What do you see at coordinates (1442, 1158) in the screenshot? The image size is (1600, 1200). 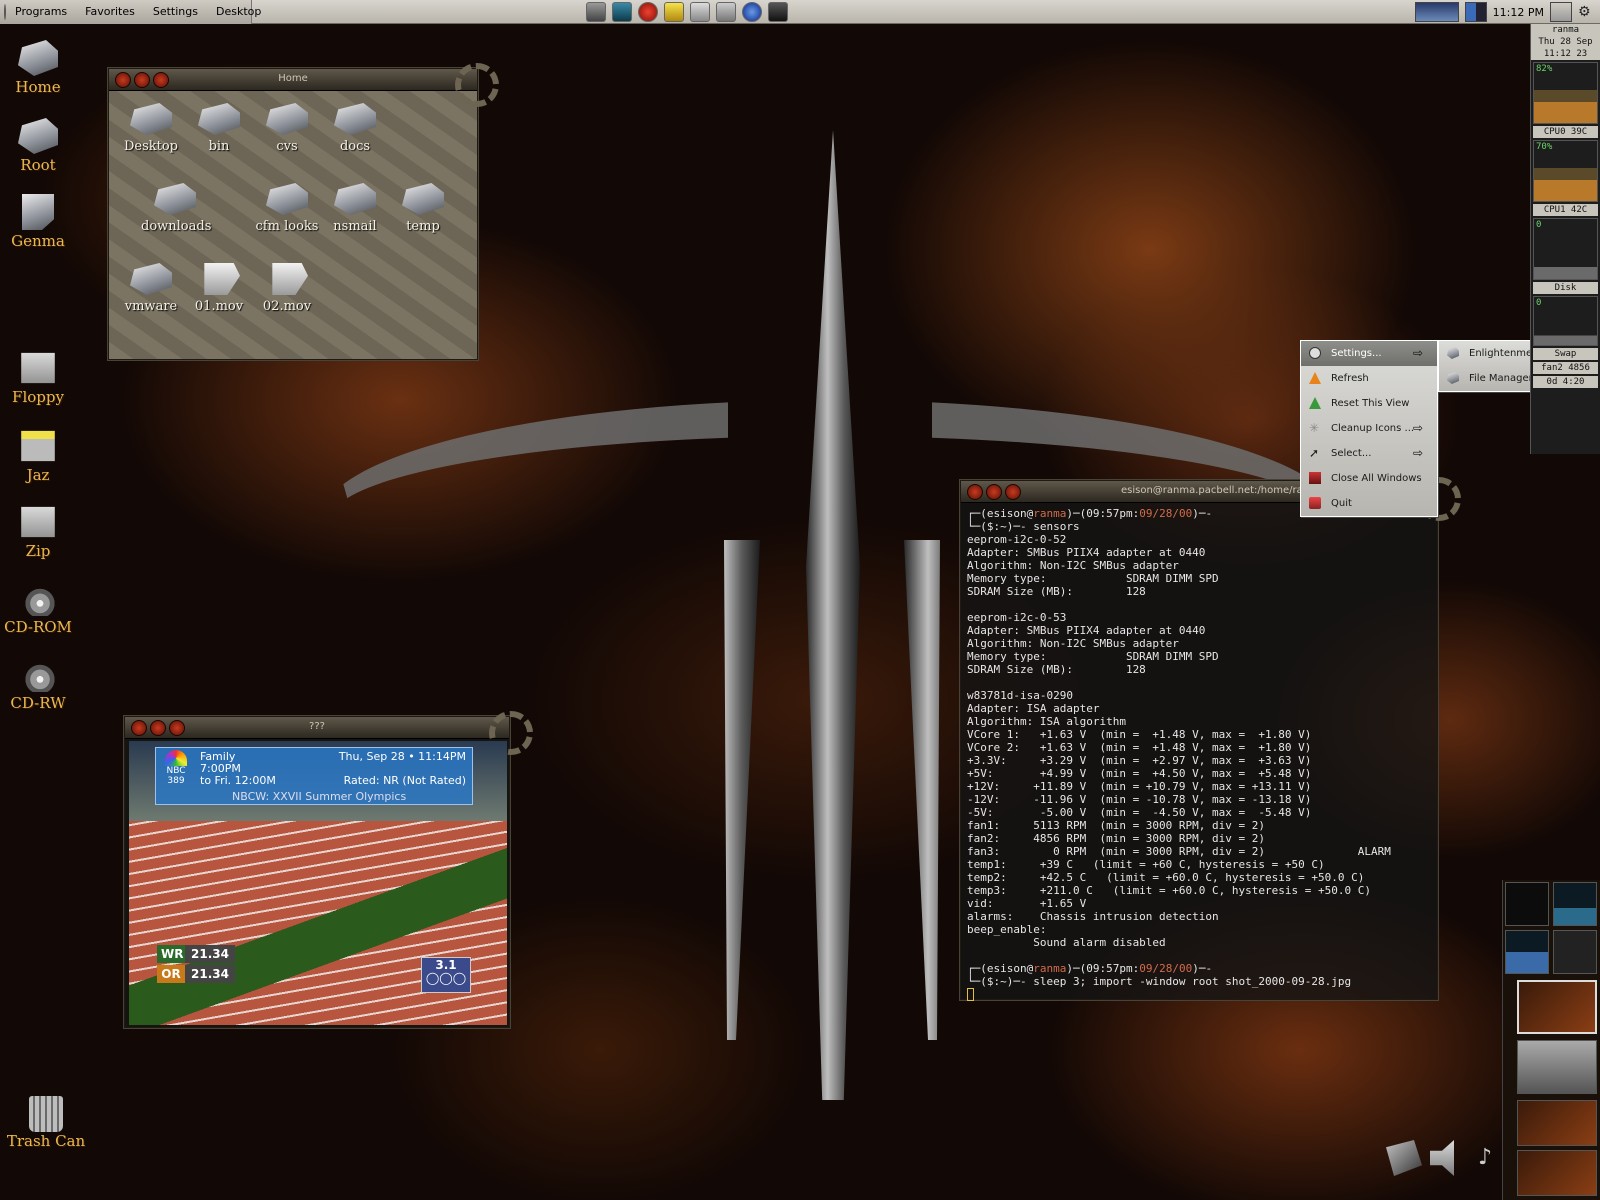 I see `speaker-icon` at bounding box center [1442, 1158].